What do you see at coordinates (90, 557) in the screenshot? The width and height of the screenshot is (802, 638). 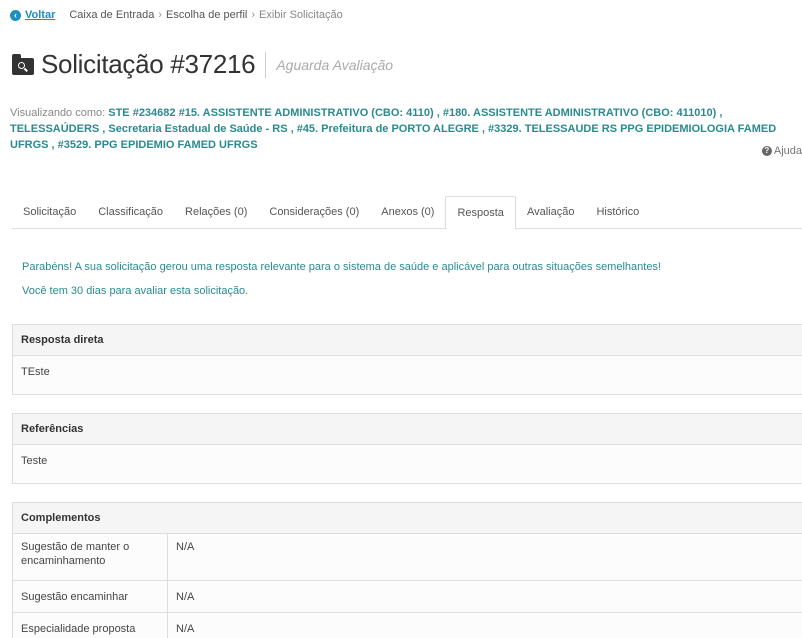 I see `complemento-label: Sugestão de manter o encaminhamento` at bounding box center [90, 557].